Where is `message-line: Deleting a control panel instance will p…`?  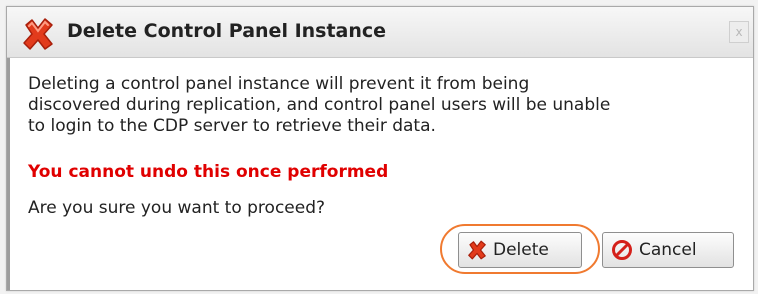 message-line: Deleting a control panel instance will p… is located at coordinates (279, 84).